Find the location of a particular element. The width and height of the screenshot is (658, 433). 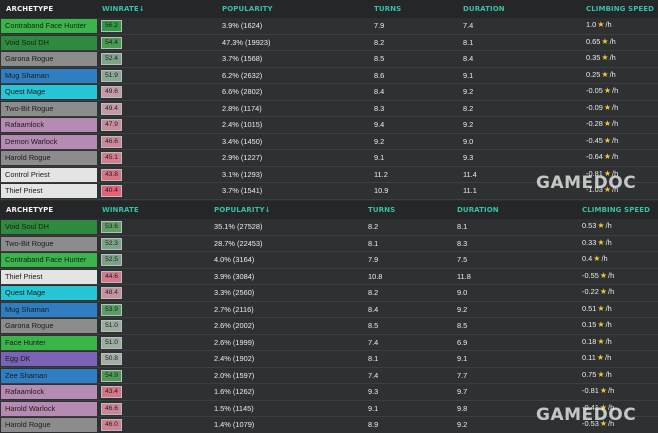

winrate-value: 53.9 is located at coordinates (111, 309).